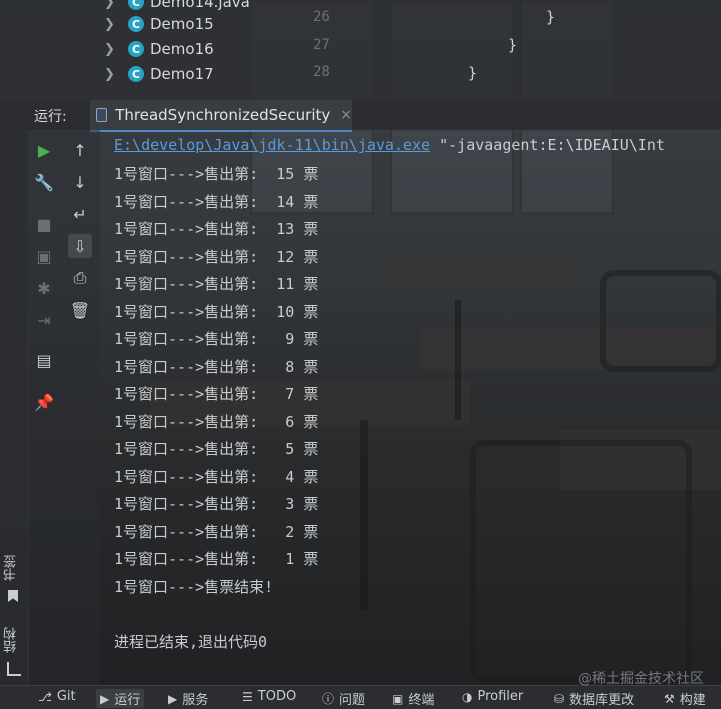 The image size is (721, 709). I want to click on debug-icon: ✱, so click(44, 288).